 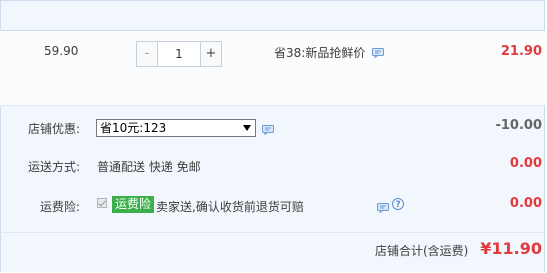 I want to click on chevron-down-icon, so click(x=247, y=128).